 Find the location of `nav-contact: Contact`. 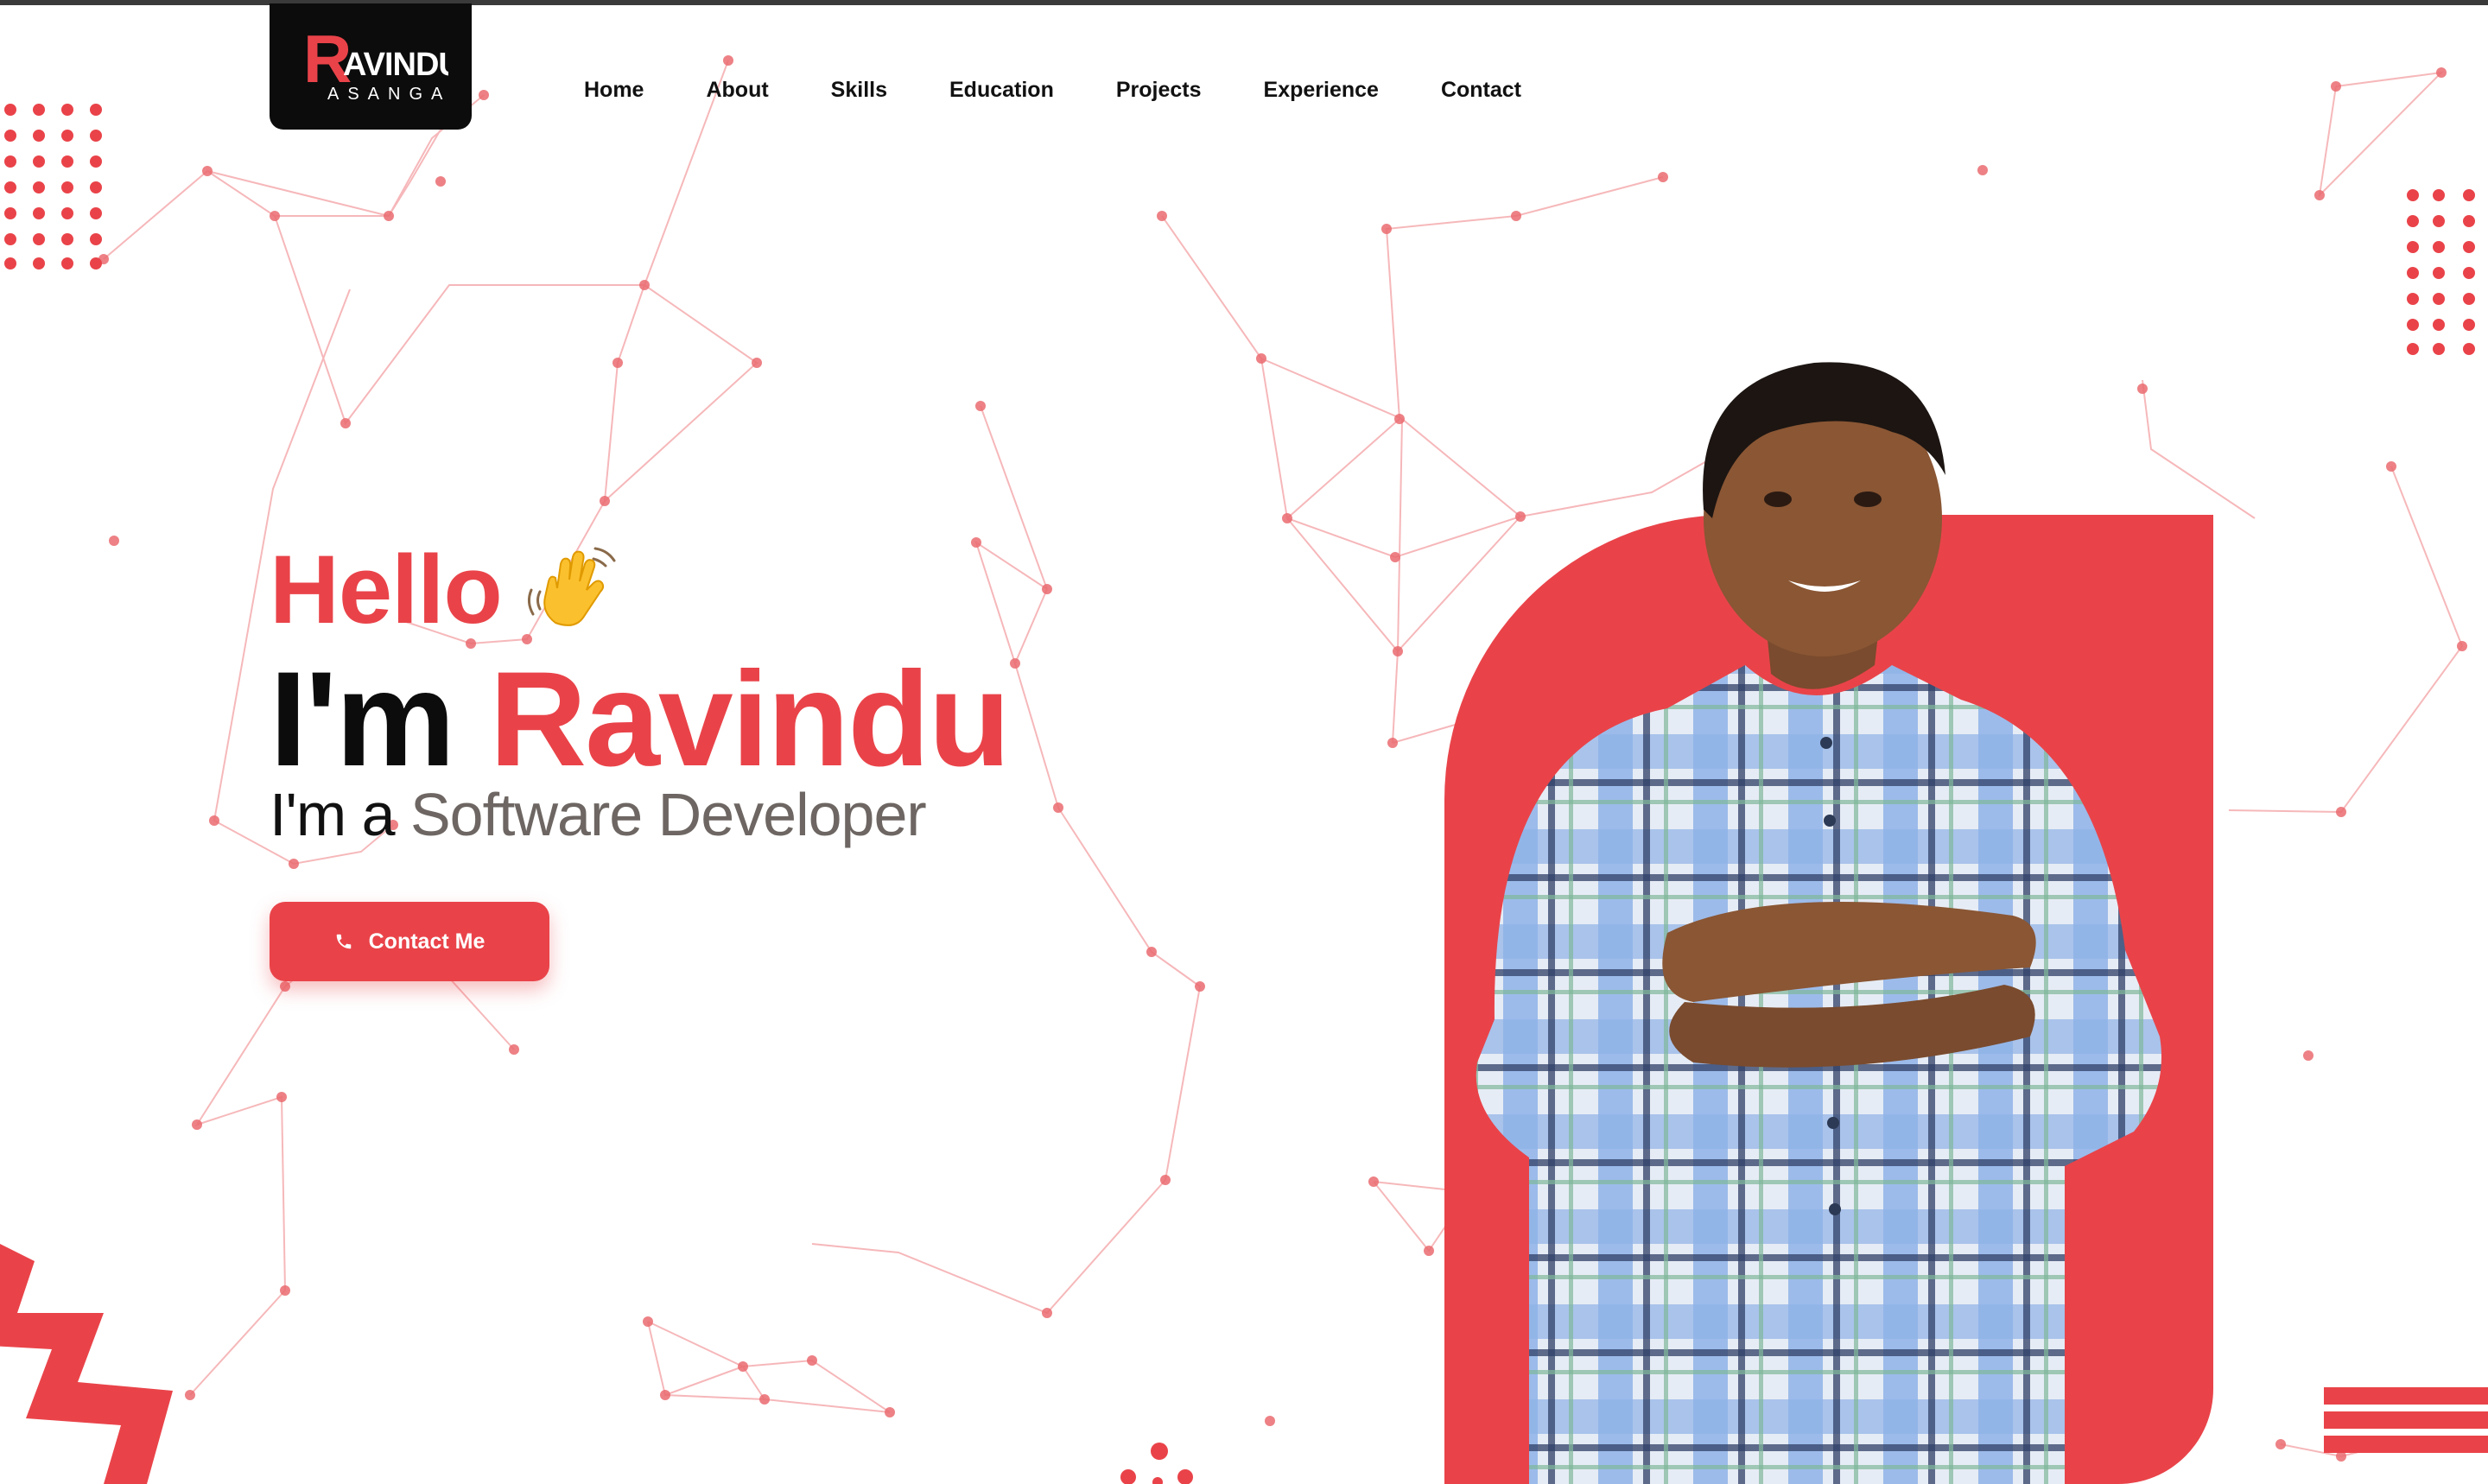

nav-contact: Contact is located at coordinates (1481, 90).